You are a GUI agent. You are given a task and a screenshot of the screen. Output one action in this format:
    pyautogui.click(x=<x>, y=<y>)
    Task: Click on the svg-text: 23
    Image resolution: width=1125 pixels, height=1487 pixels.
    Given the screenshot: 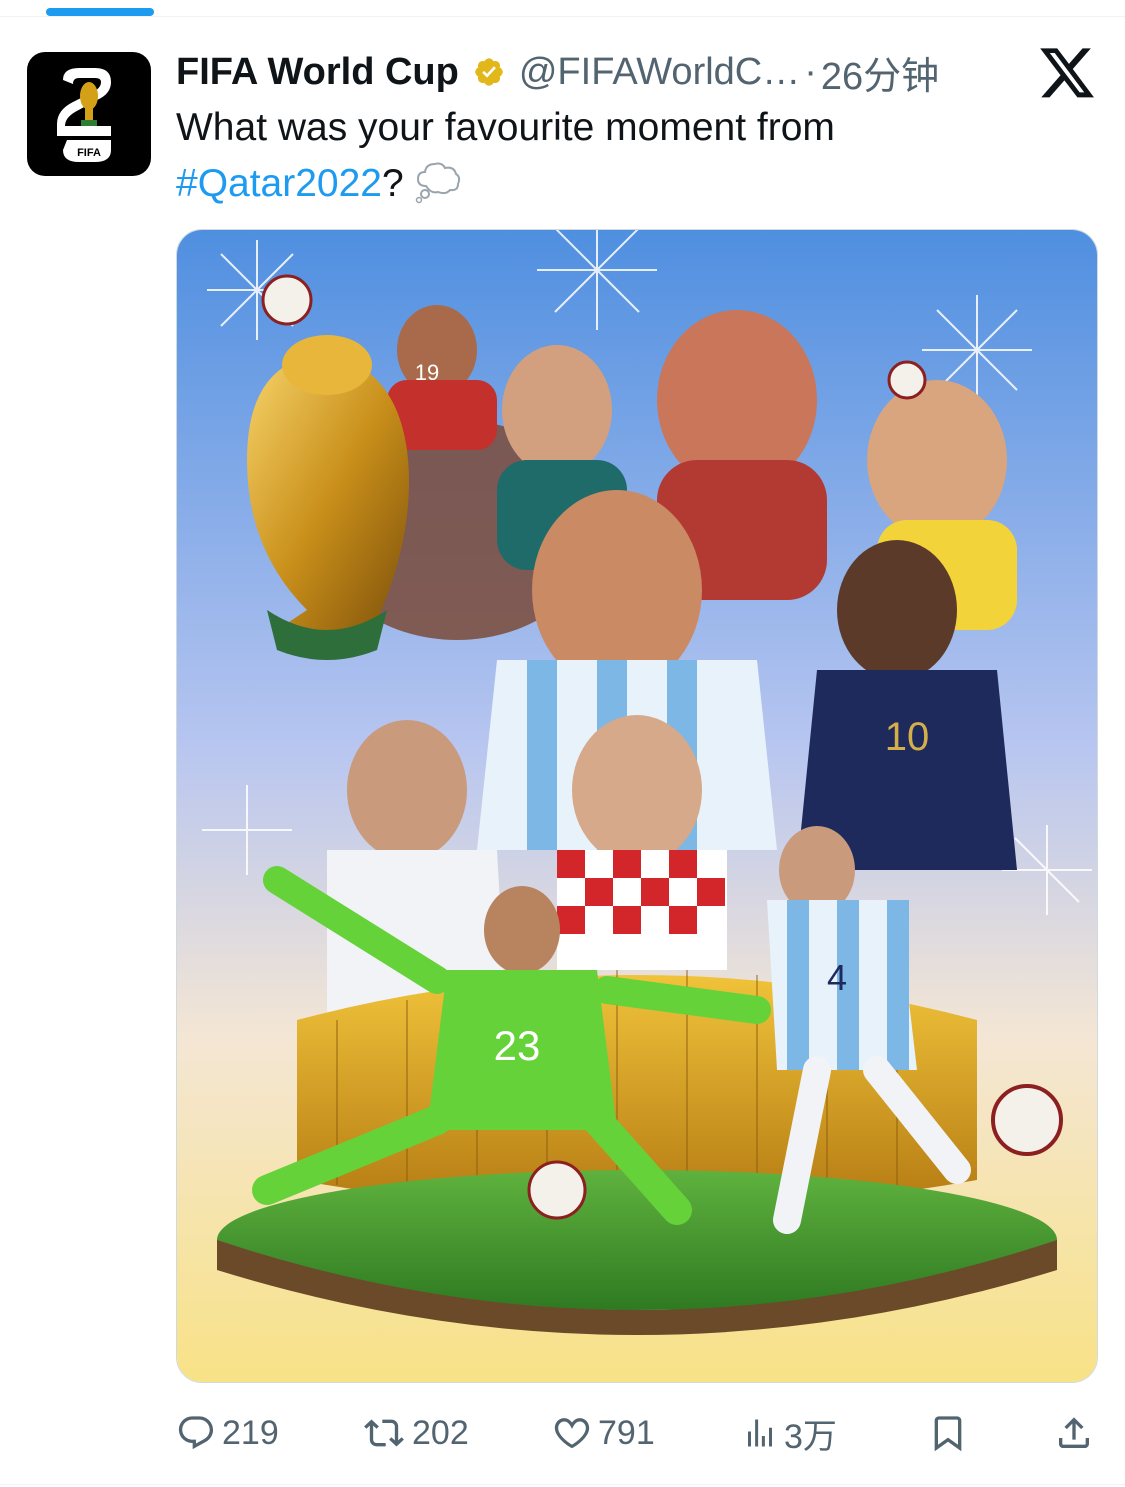 What is the action you would take?
    pyautogui.click(x=517, y=1045)
    